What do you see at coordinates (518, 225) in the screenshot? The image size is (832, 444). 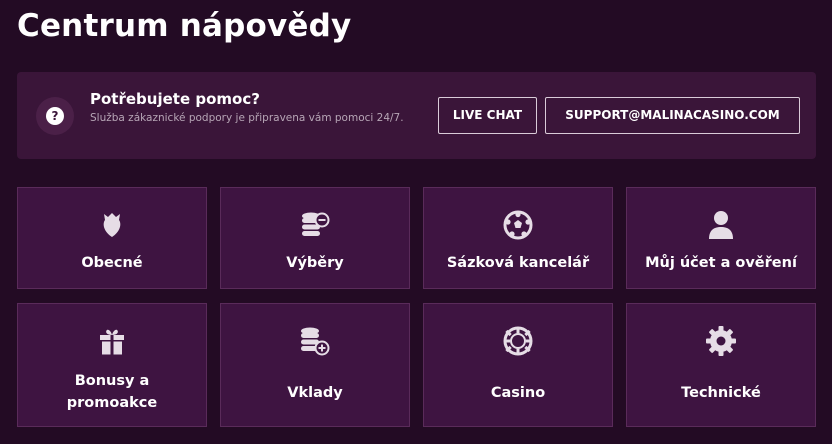 I see `soccer-ball-icon` at bounding box center [518, 225].